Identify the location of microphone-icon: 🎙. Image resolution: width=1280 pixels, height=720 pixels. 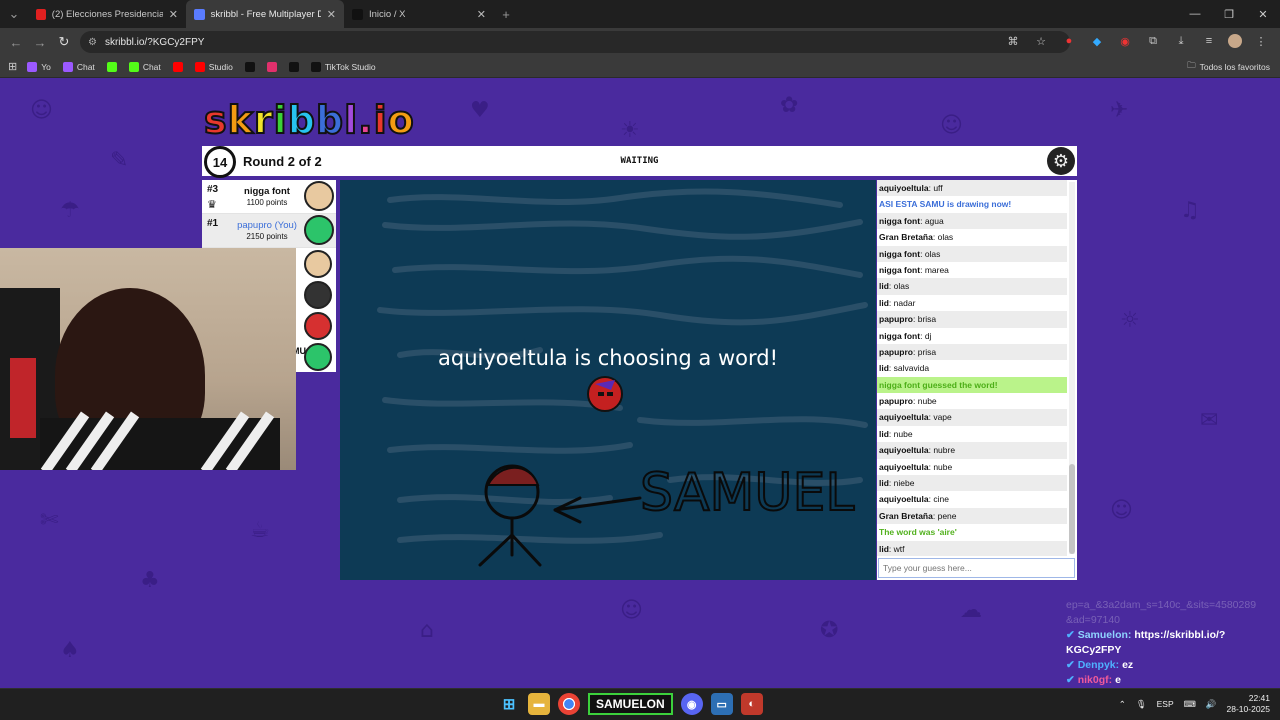
(1141, 704).